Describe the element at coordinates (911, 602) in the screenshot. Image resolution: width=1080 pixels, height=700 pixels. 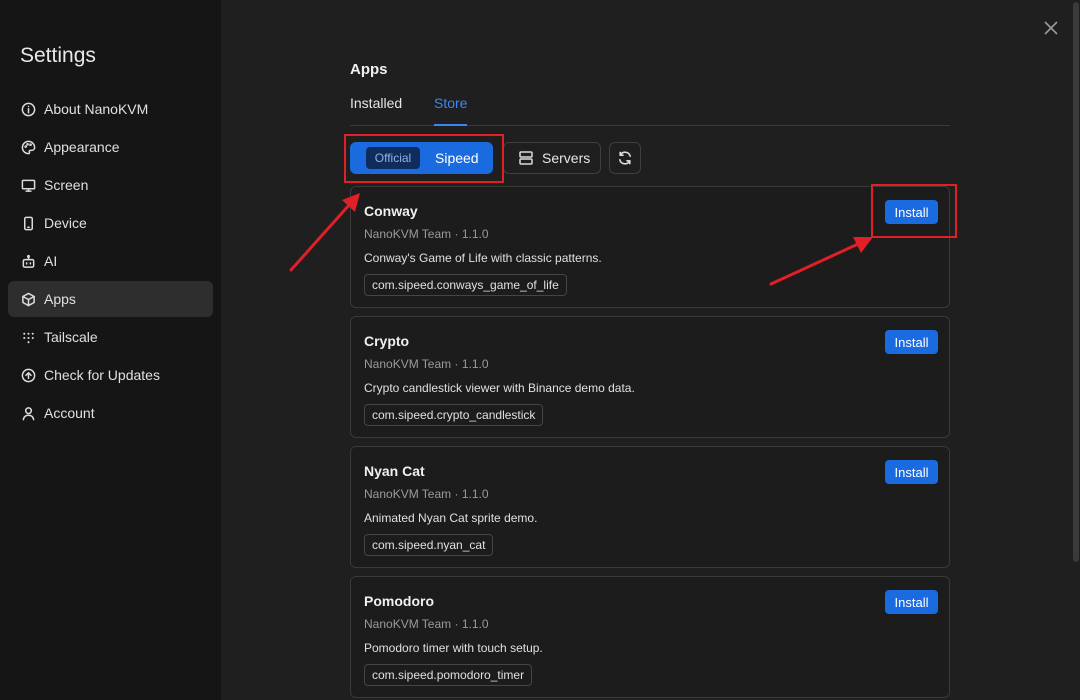
I see `install-button-pomodoro: Install` at that location.